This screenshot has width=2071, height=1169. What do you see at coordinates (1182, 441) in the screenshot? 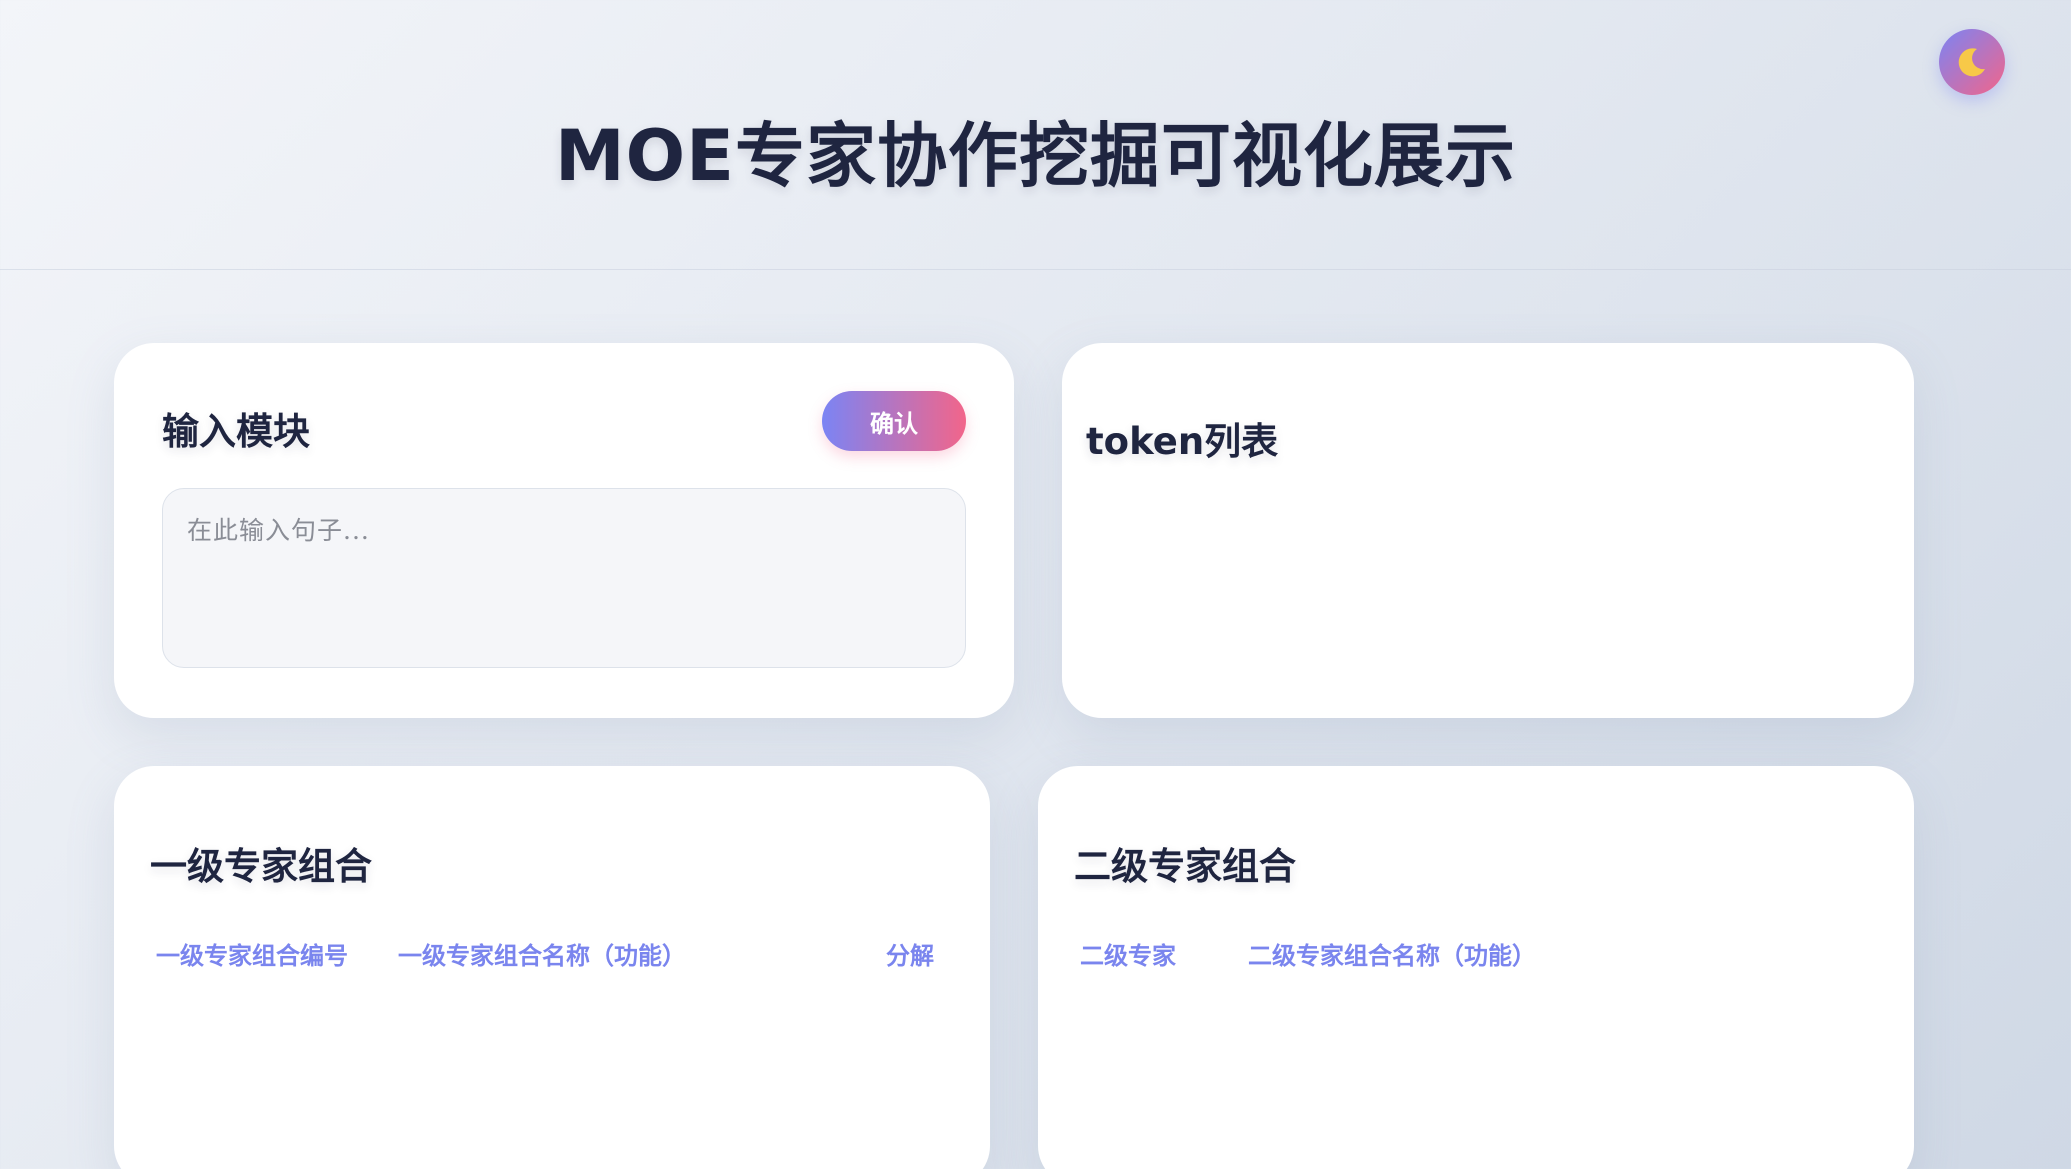
I see `token-list-title: token列表` at bounding box center [1182, 441].